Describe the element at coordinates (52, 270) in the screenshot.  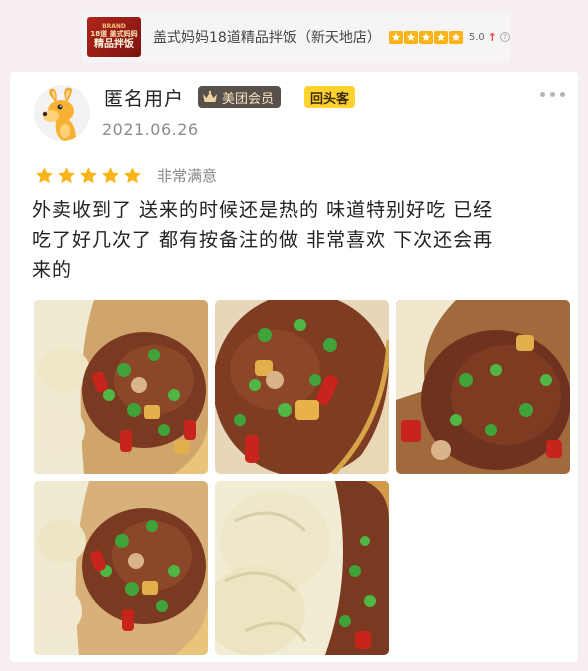
I see `review-text-line: 来的` at that location.